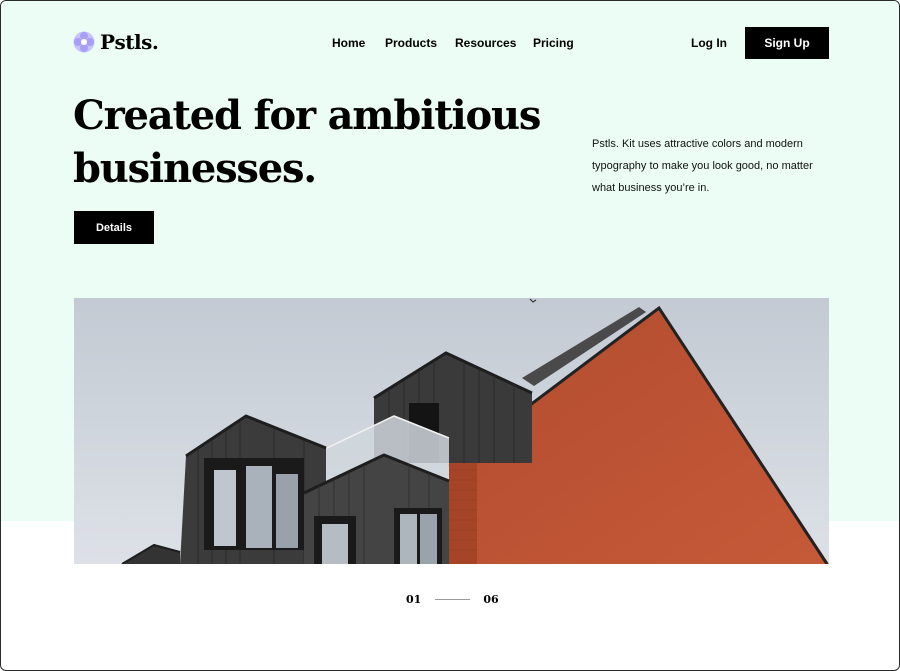 Image resolution: width=900 pixels, height=671 pixels. Describe the element at coordinates (114, 227) in the screenshot. I see `details-button: Details` at that location.